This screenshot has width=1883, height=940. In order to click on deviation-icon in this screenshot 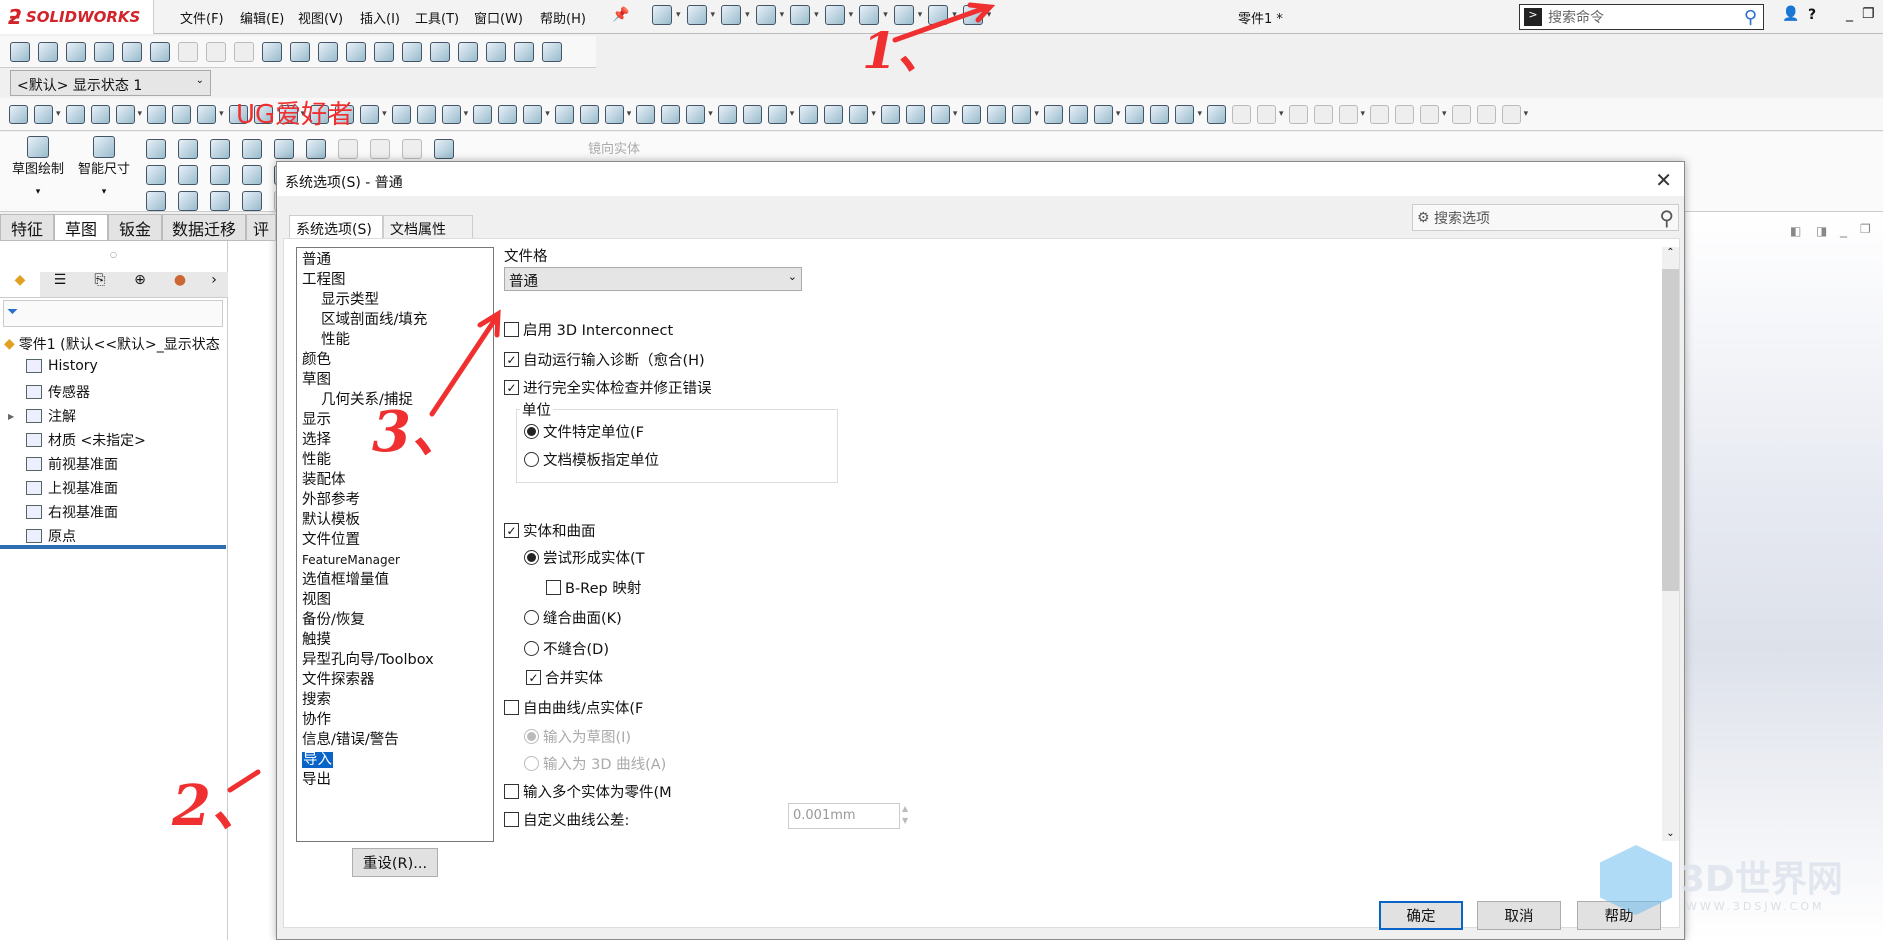, I will do `click(356, 51)`.